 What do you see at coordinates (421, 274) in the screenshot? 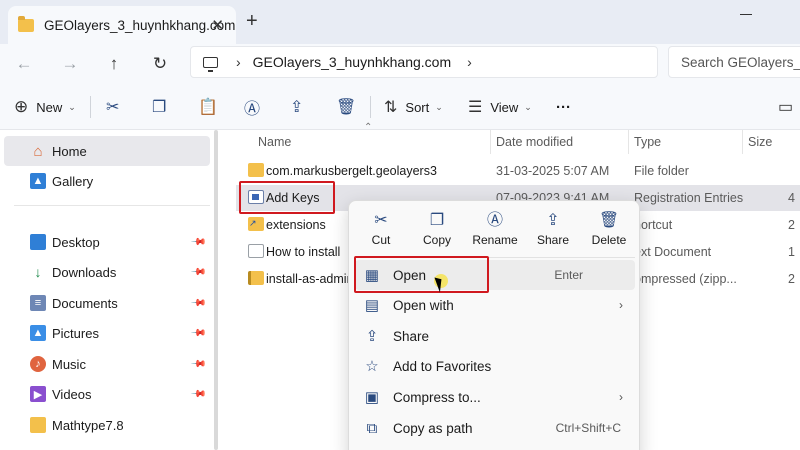
I see `highlight-box-open` at bounding box center [421, 274].